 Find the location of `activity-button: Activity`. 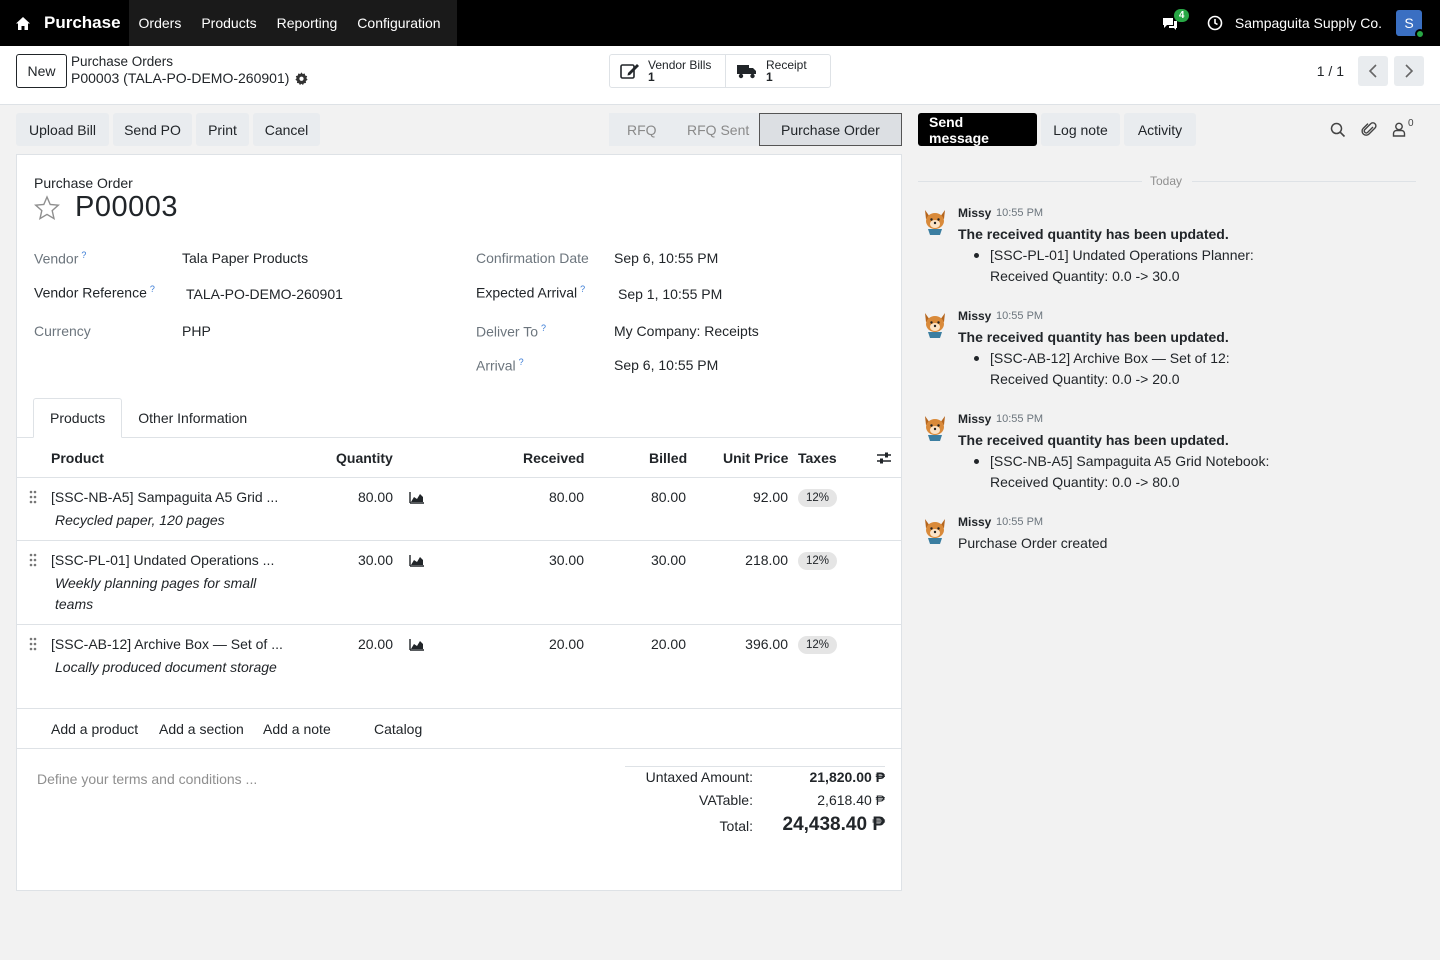

activity-button: Activity is located at coordinates (1160, 129).